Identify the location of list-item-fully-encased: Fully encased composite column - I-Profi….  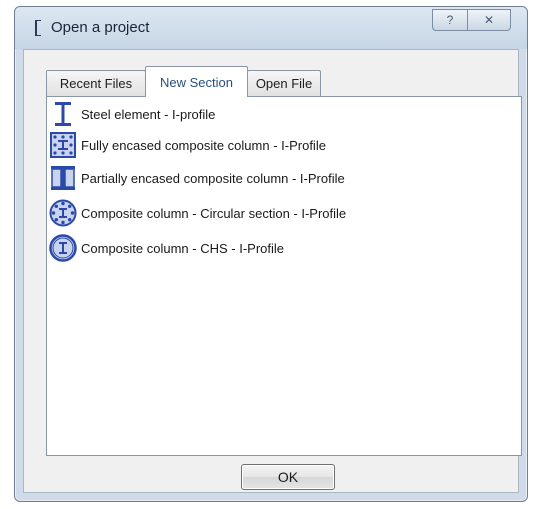
(269, 145).